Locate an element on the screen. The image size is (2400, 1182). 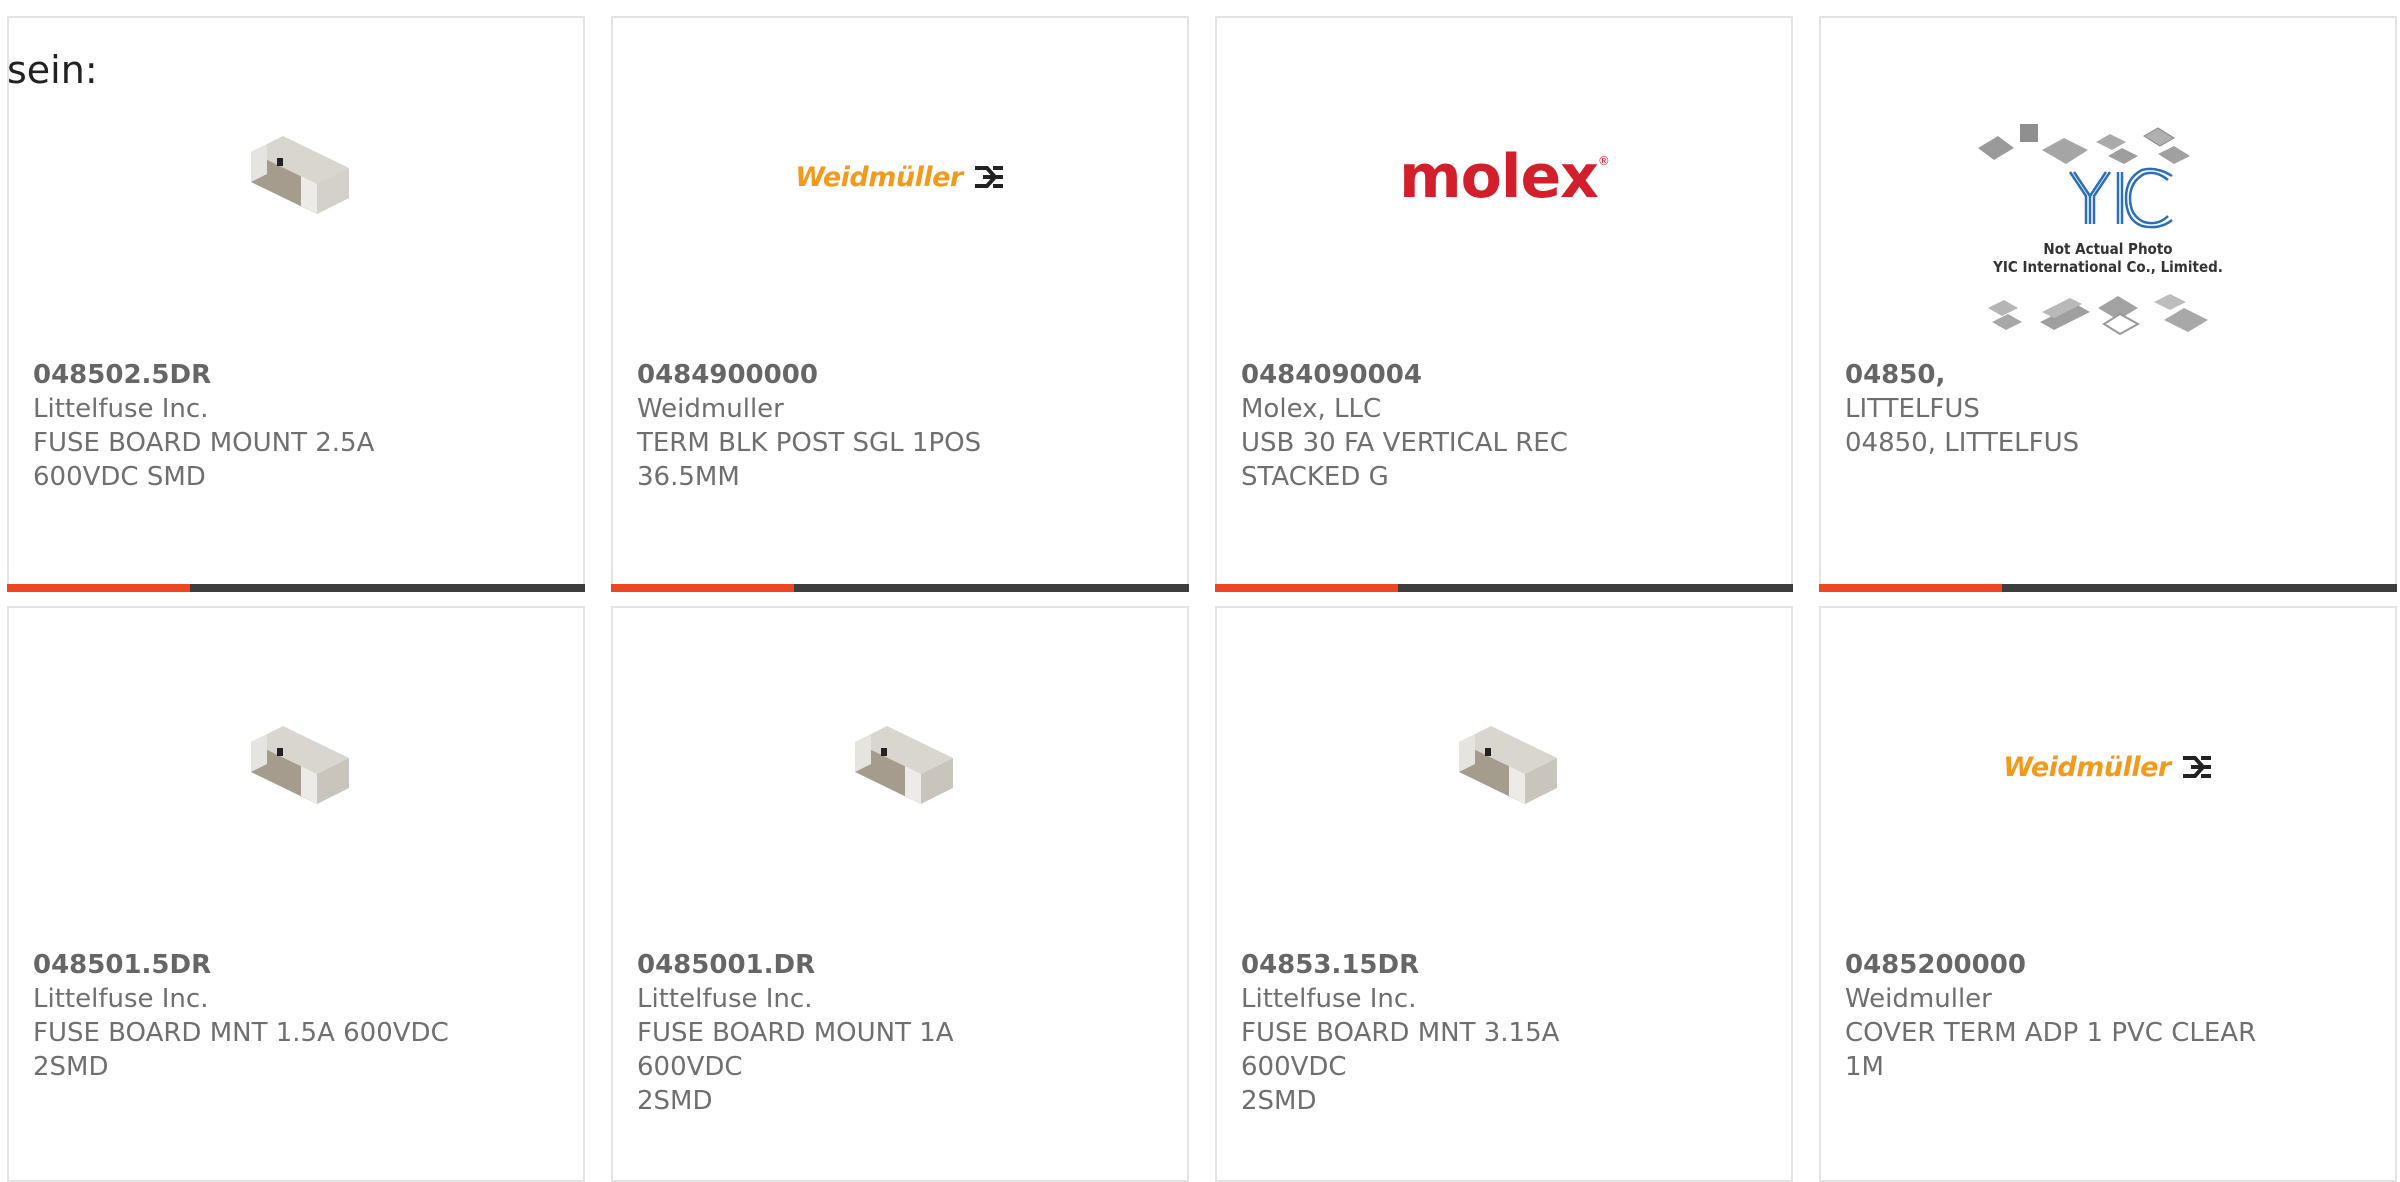
description-line: USB 30 FA VERTICAL REC is located at coordinates (1404, 443).